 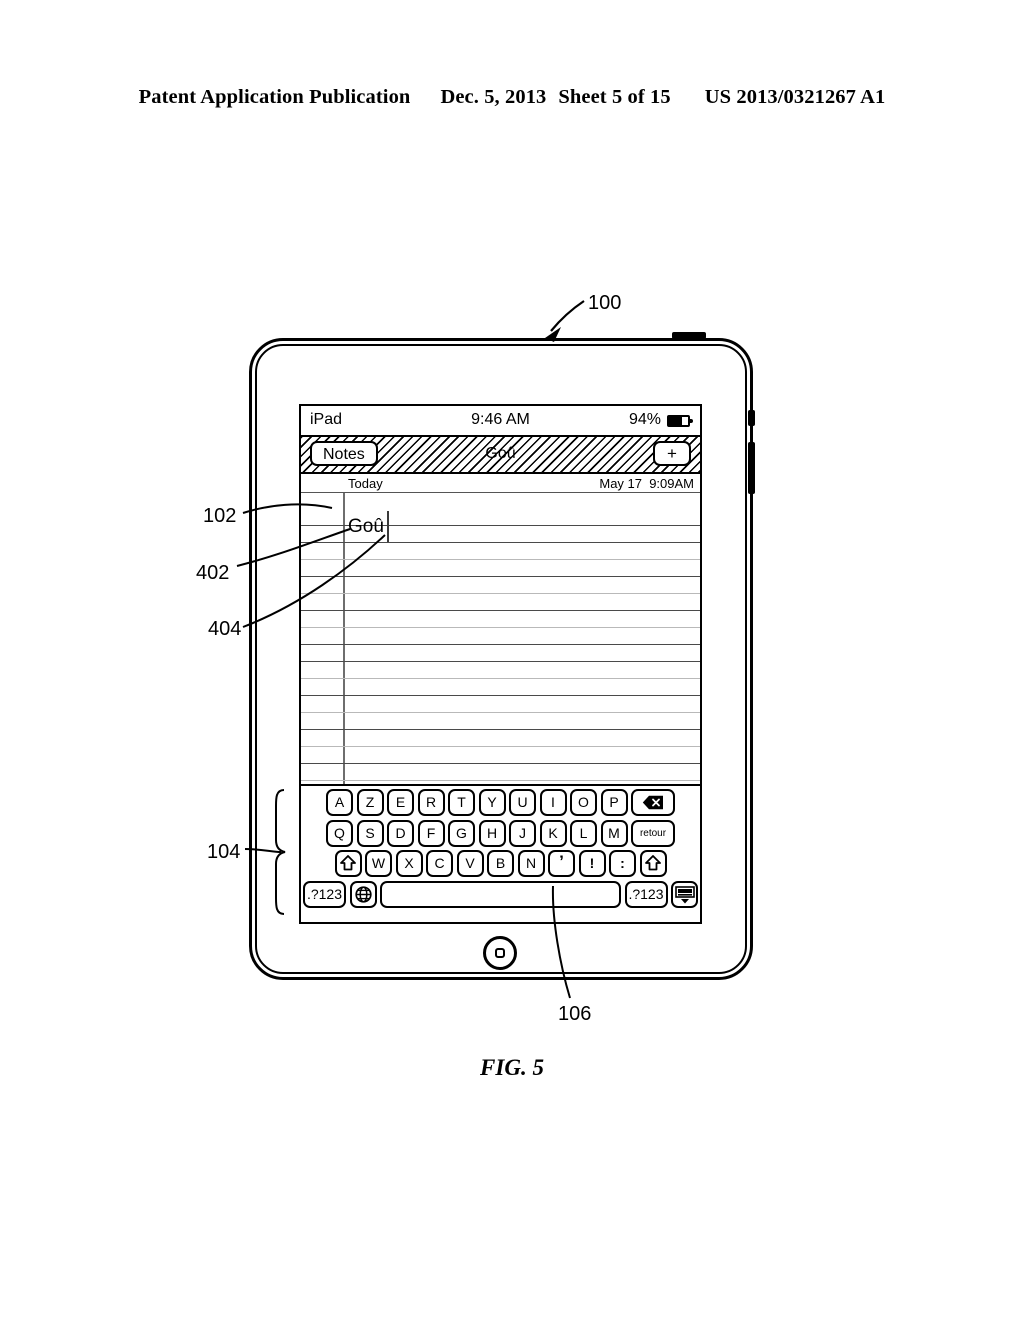 I want to click on key-c: C, so click(x=439, y=863).